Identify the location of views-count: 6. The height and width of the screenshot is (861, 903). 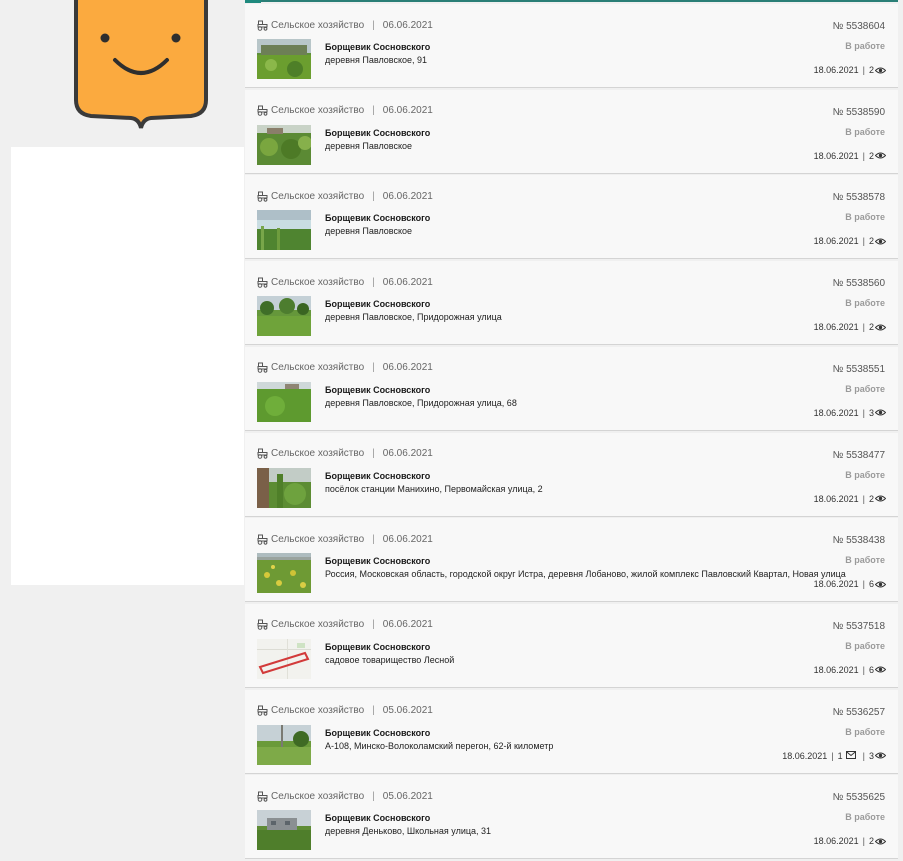
(871, 584).